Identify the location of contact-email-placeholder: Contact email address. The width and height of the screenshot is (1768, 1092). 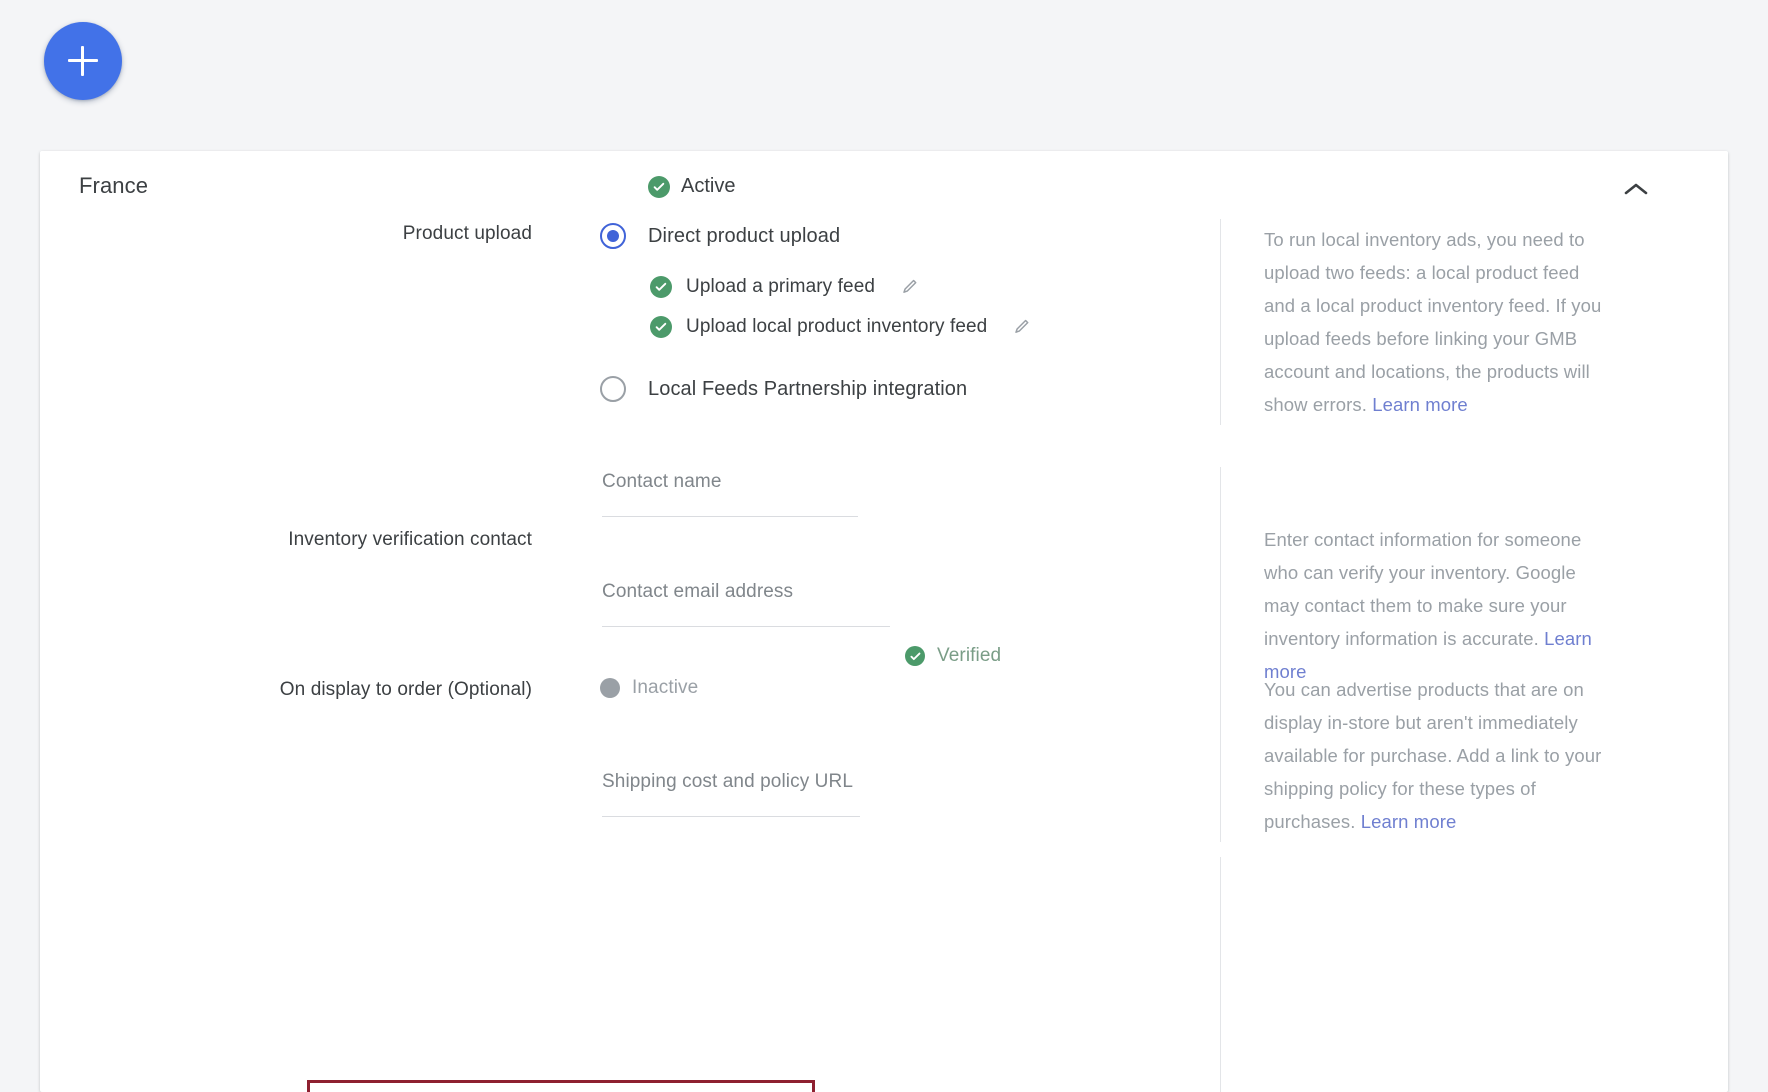
(698, 591).